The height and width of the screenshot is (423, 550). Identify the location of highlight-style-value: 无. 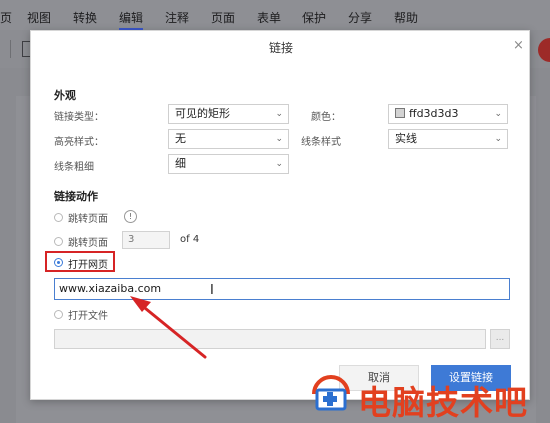
(180, 138).